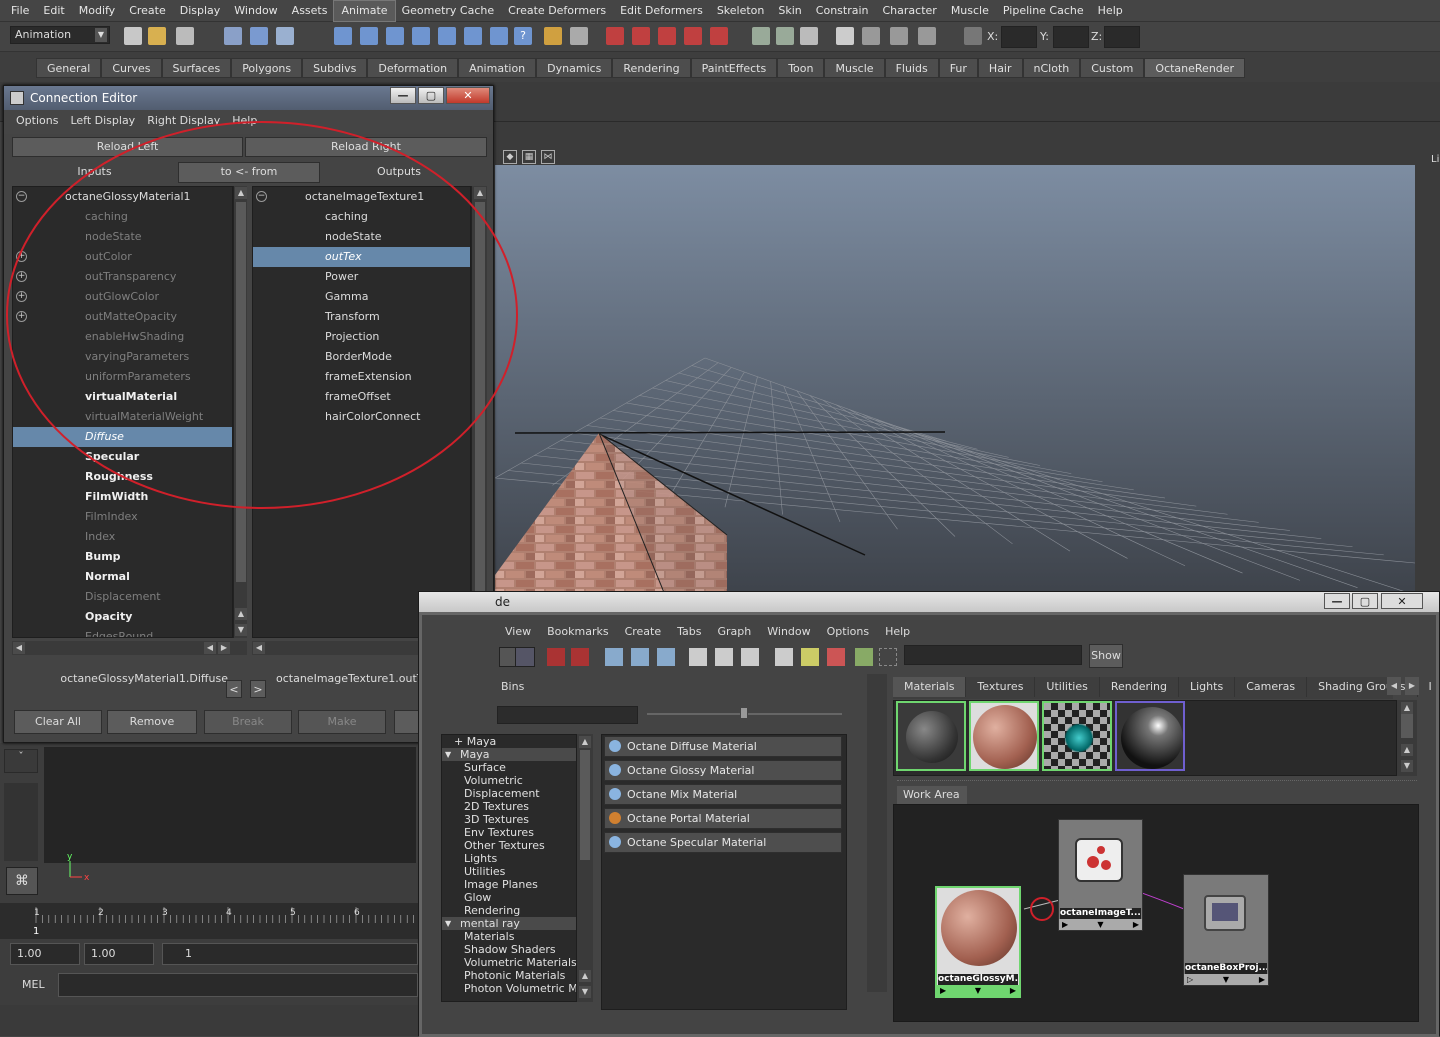  I want to click on menu-item: Assets, so click(310, 11).